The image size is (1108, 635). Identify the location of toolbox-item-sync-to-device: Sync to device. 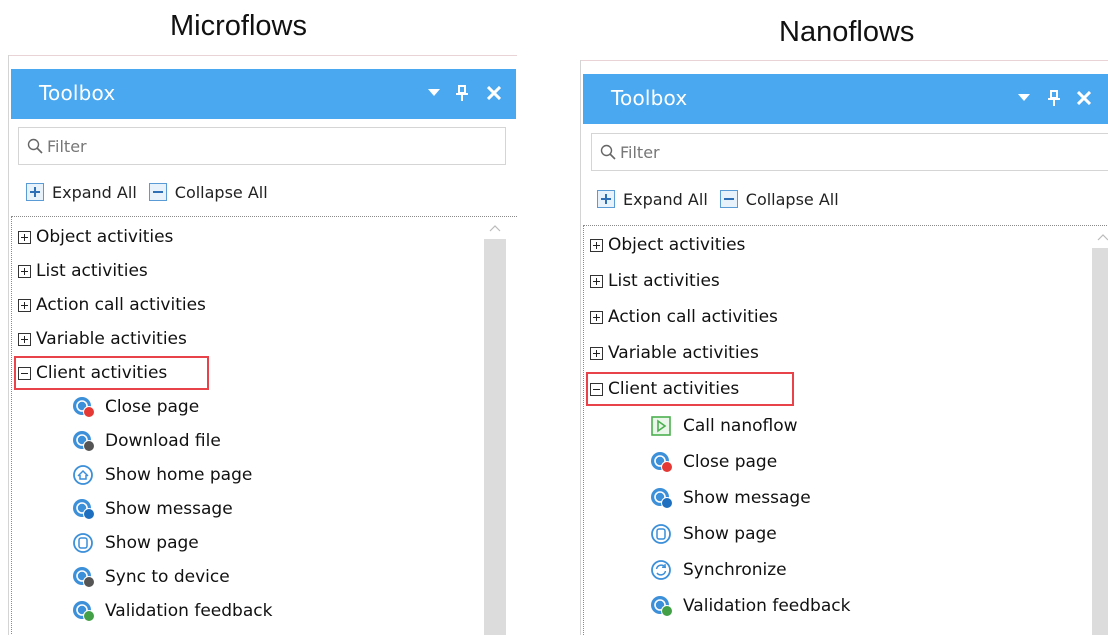
(151, 577).